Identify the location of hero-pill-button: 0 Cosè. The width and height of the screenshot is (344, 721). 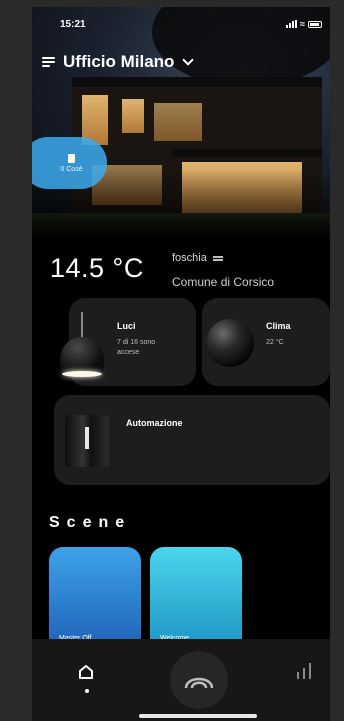
(69, 163).